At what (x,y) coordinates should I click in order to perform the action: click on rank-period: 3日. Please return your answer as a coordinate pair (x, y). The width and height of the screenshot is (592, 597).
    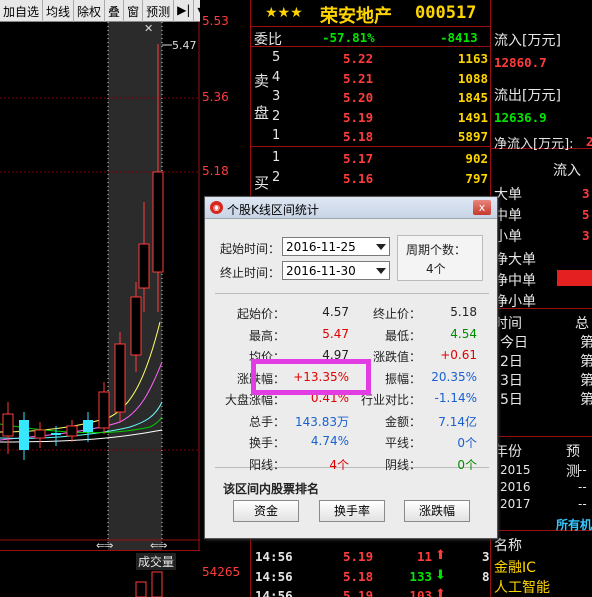
    Looking at the image, I should click on (511, 381).